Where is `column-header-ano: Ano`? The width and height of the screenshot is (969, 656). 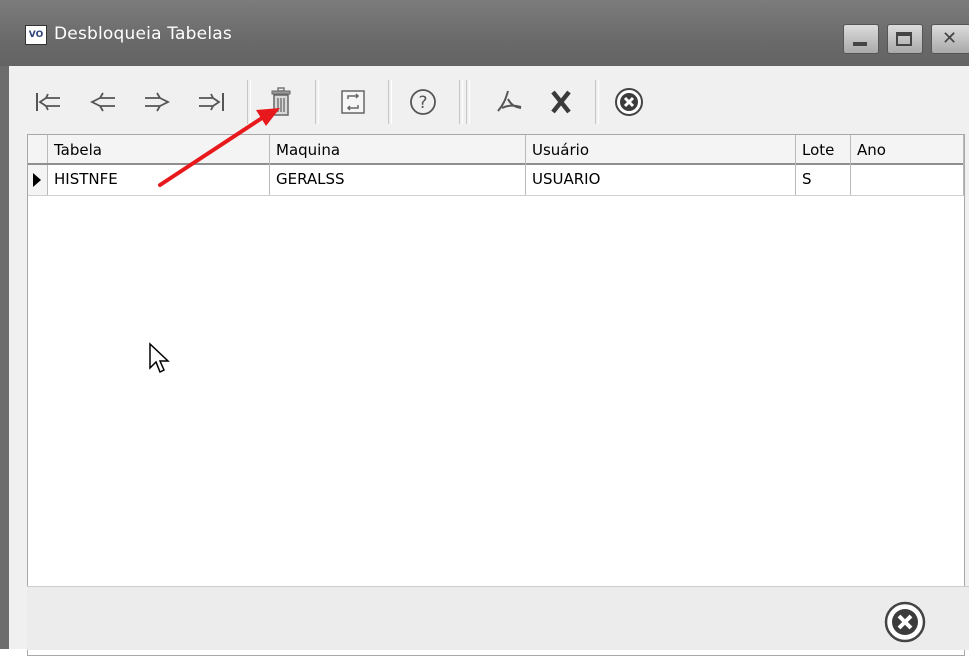 column-header-ano: Ano is located at coordinates (907, 150).